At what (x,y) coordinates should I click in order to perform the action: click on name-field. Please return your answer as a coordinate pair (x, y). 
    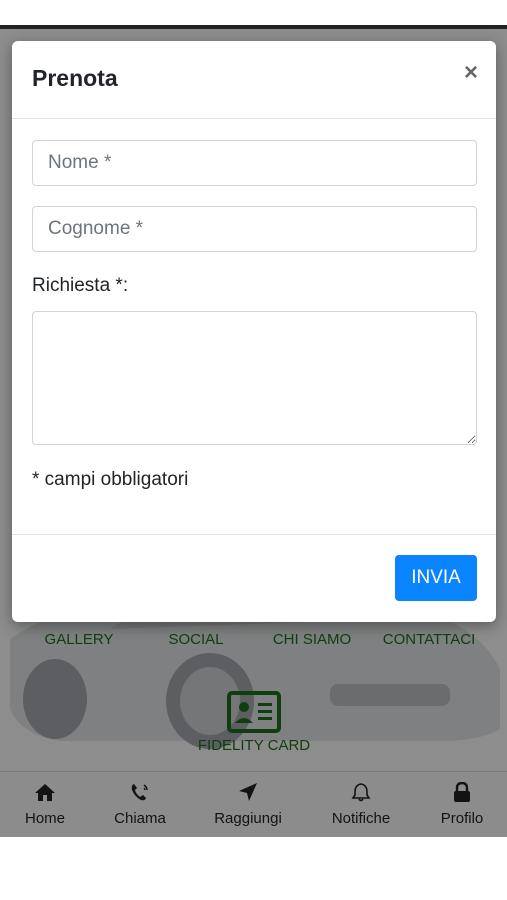
    Looking at the image, I should click on (254, 163).